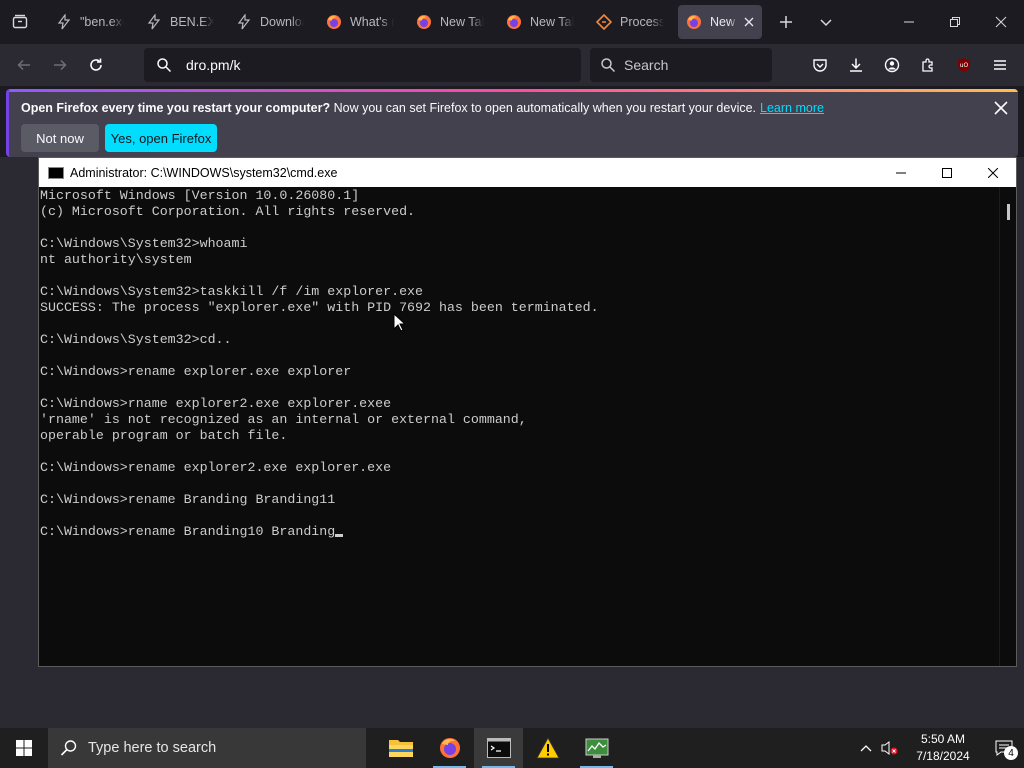  What do you see at coordinates (188, 531) in the screenshot?
I see `console-current-input: C:\Windows>rename Branding10 Branding` at bounding box center [188, 531].